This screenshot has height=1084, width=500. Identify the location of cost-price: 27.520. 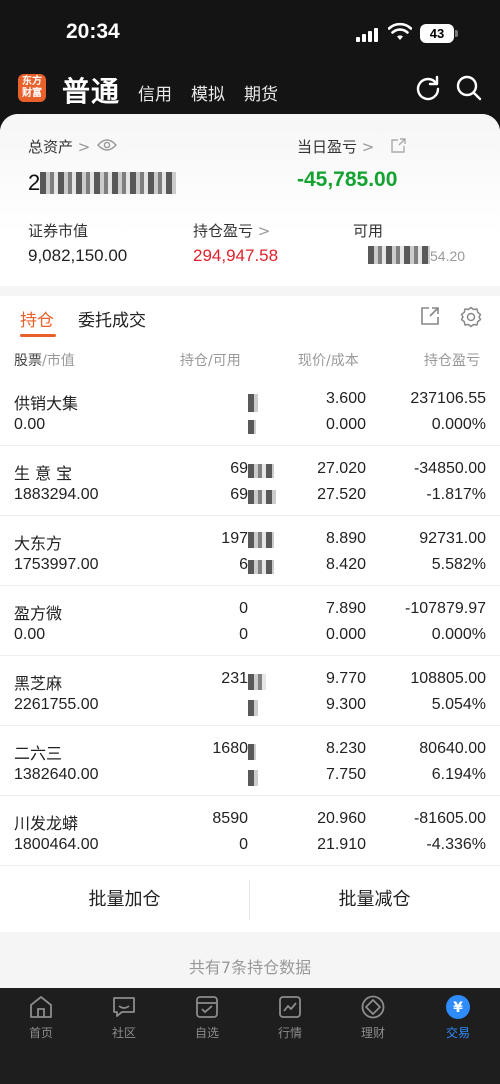
(341, 494).